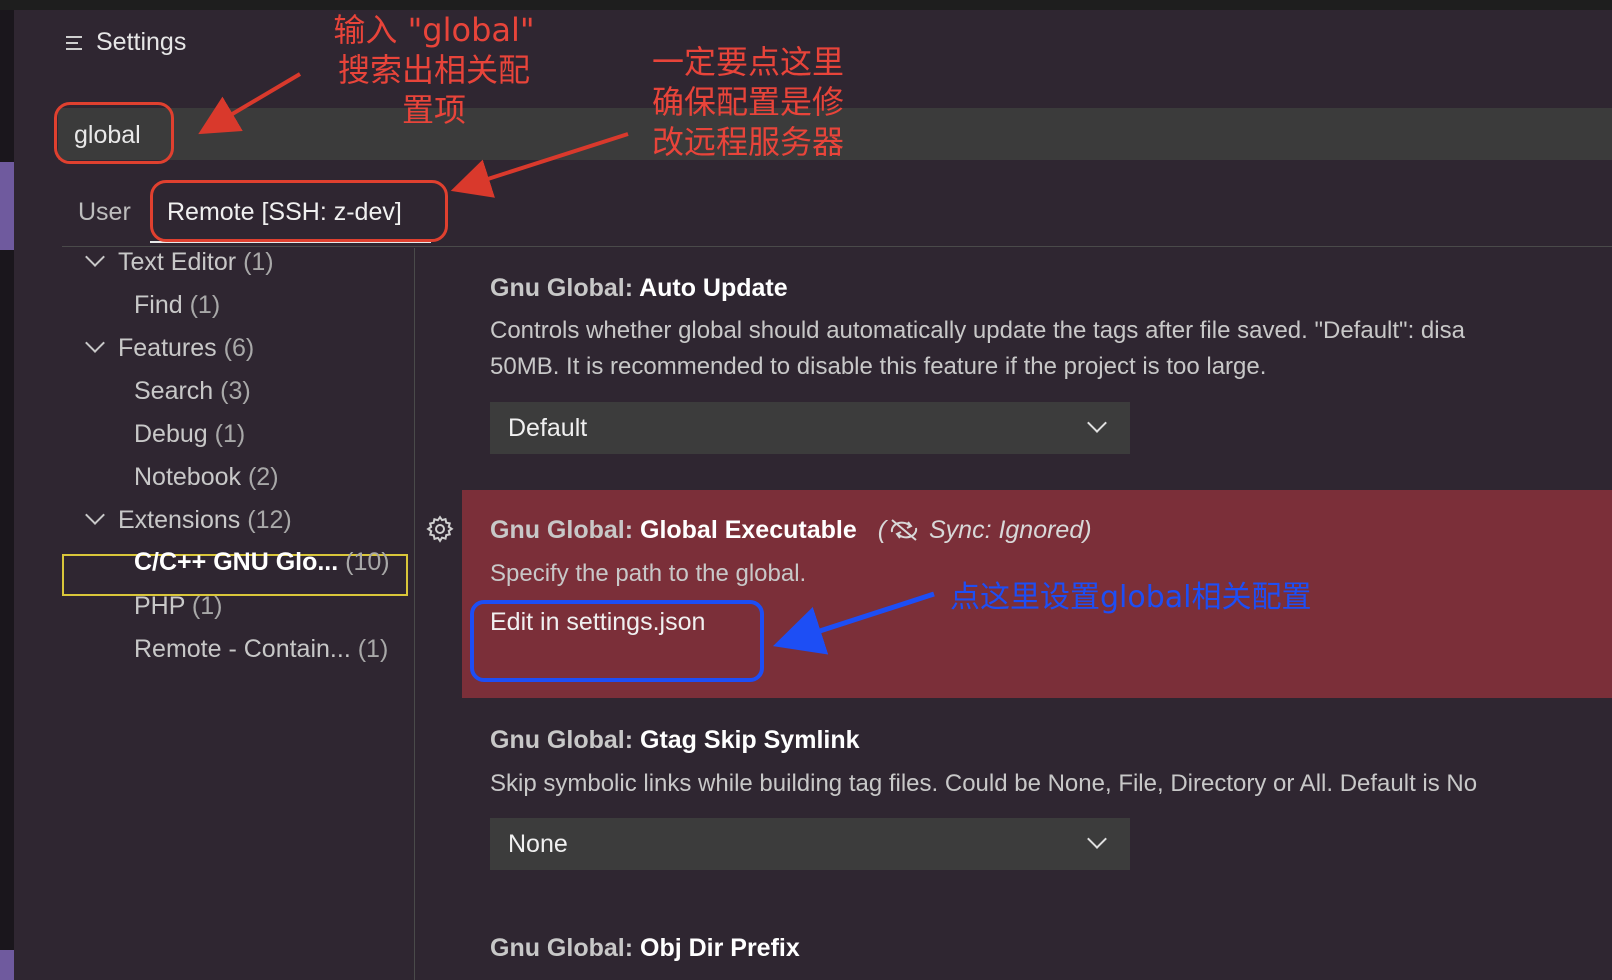 The width and height of the screenshot is (1612, 980). I want to click on auto-update-dropdown: Default, so click(810, 428).